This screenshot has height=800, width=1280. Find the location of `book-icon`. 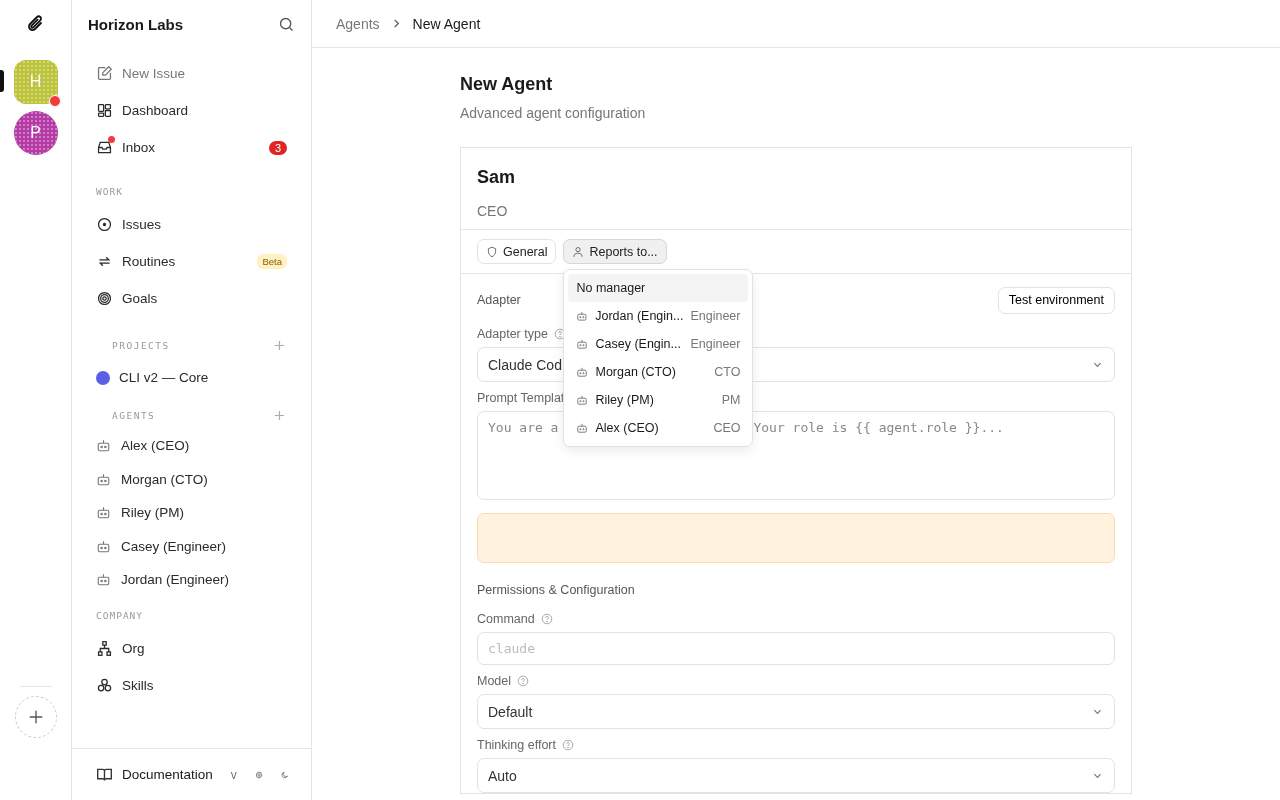

book-icon is located at coordinates (104, 774).